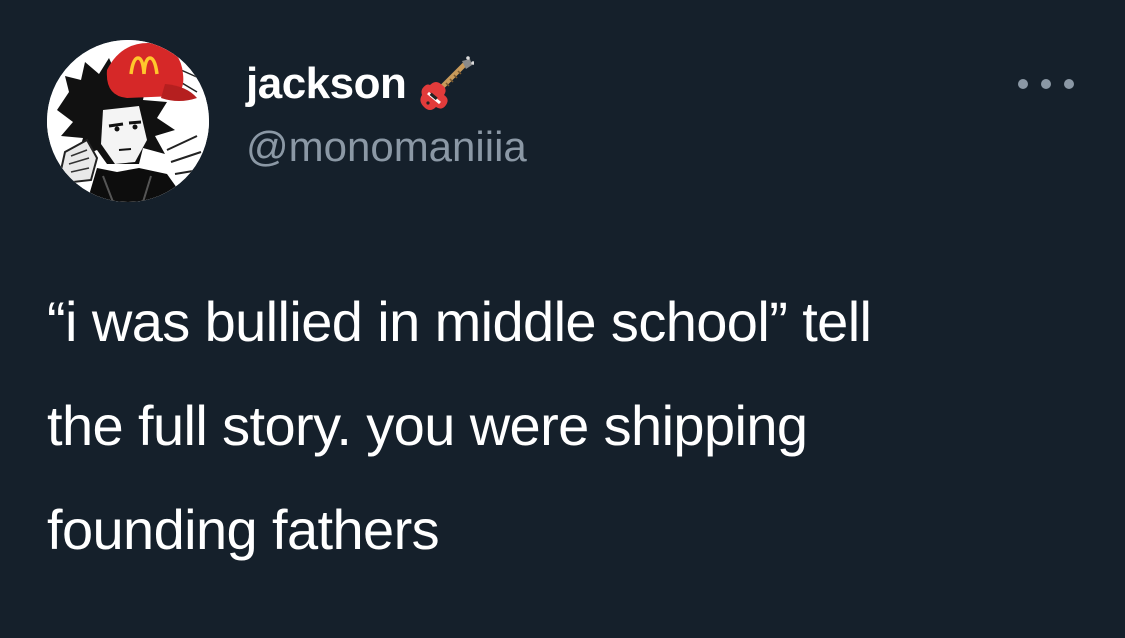 The width and height of the screenshot is (1125, 638). I want to click on more-options-button, so click(1046, 84).